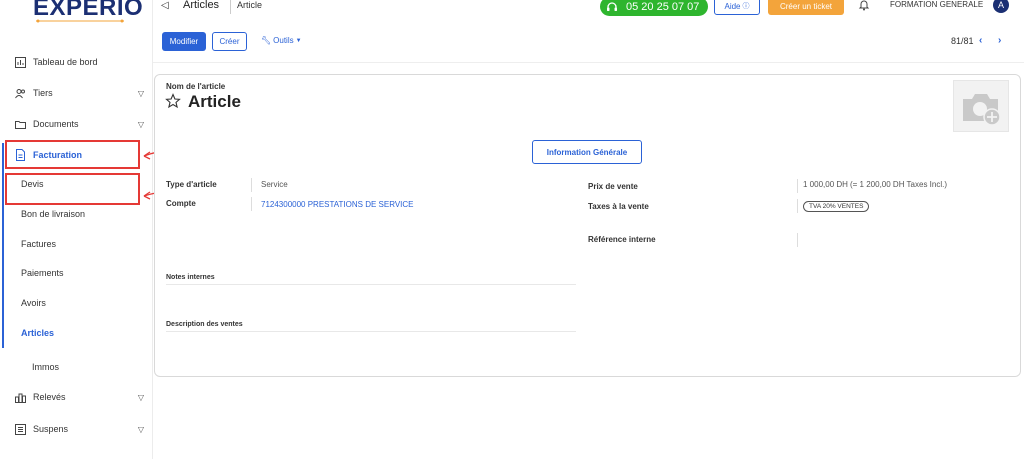  I want to click on users-icon, so click(20, 93).